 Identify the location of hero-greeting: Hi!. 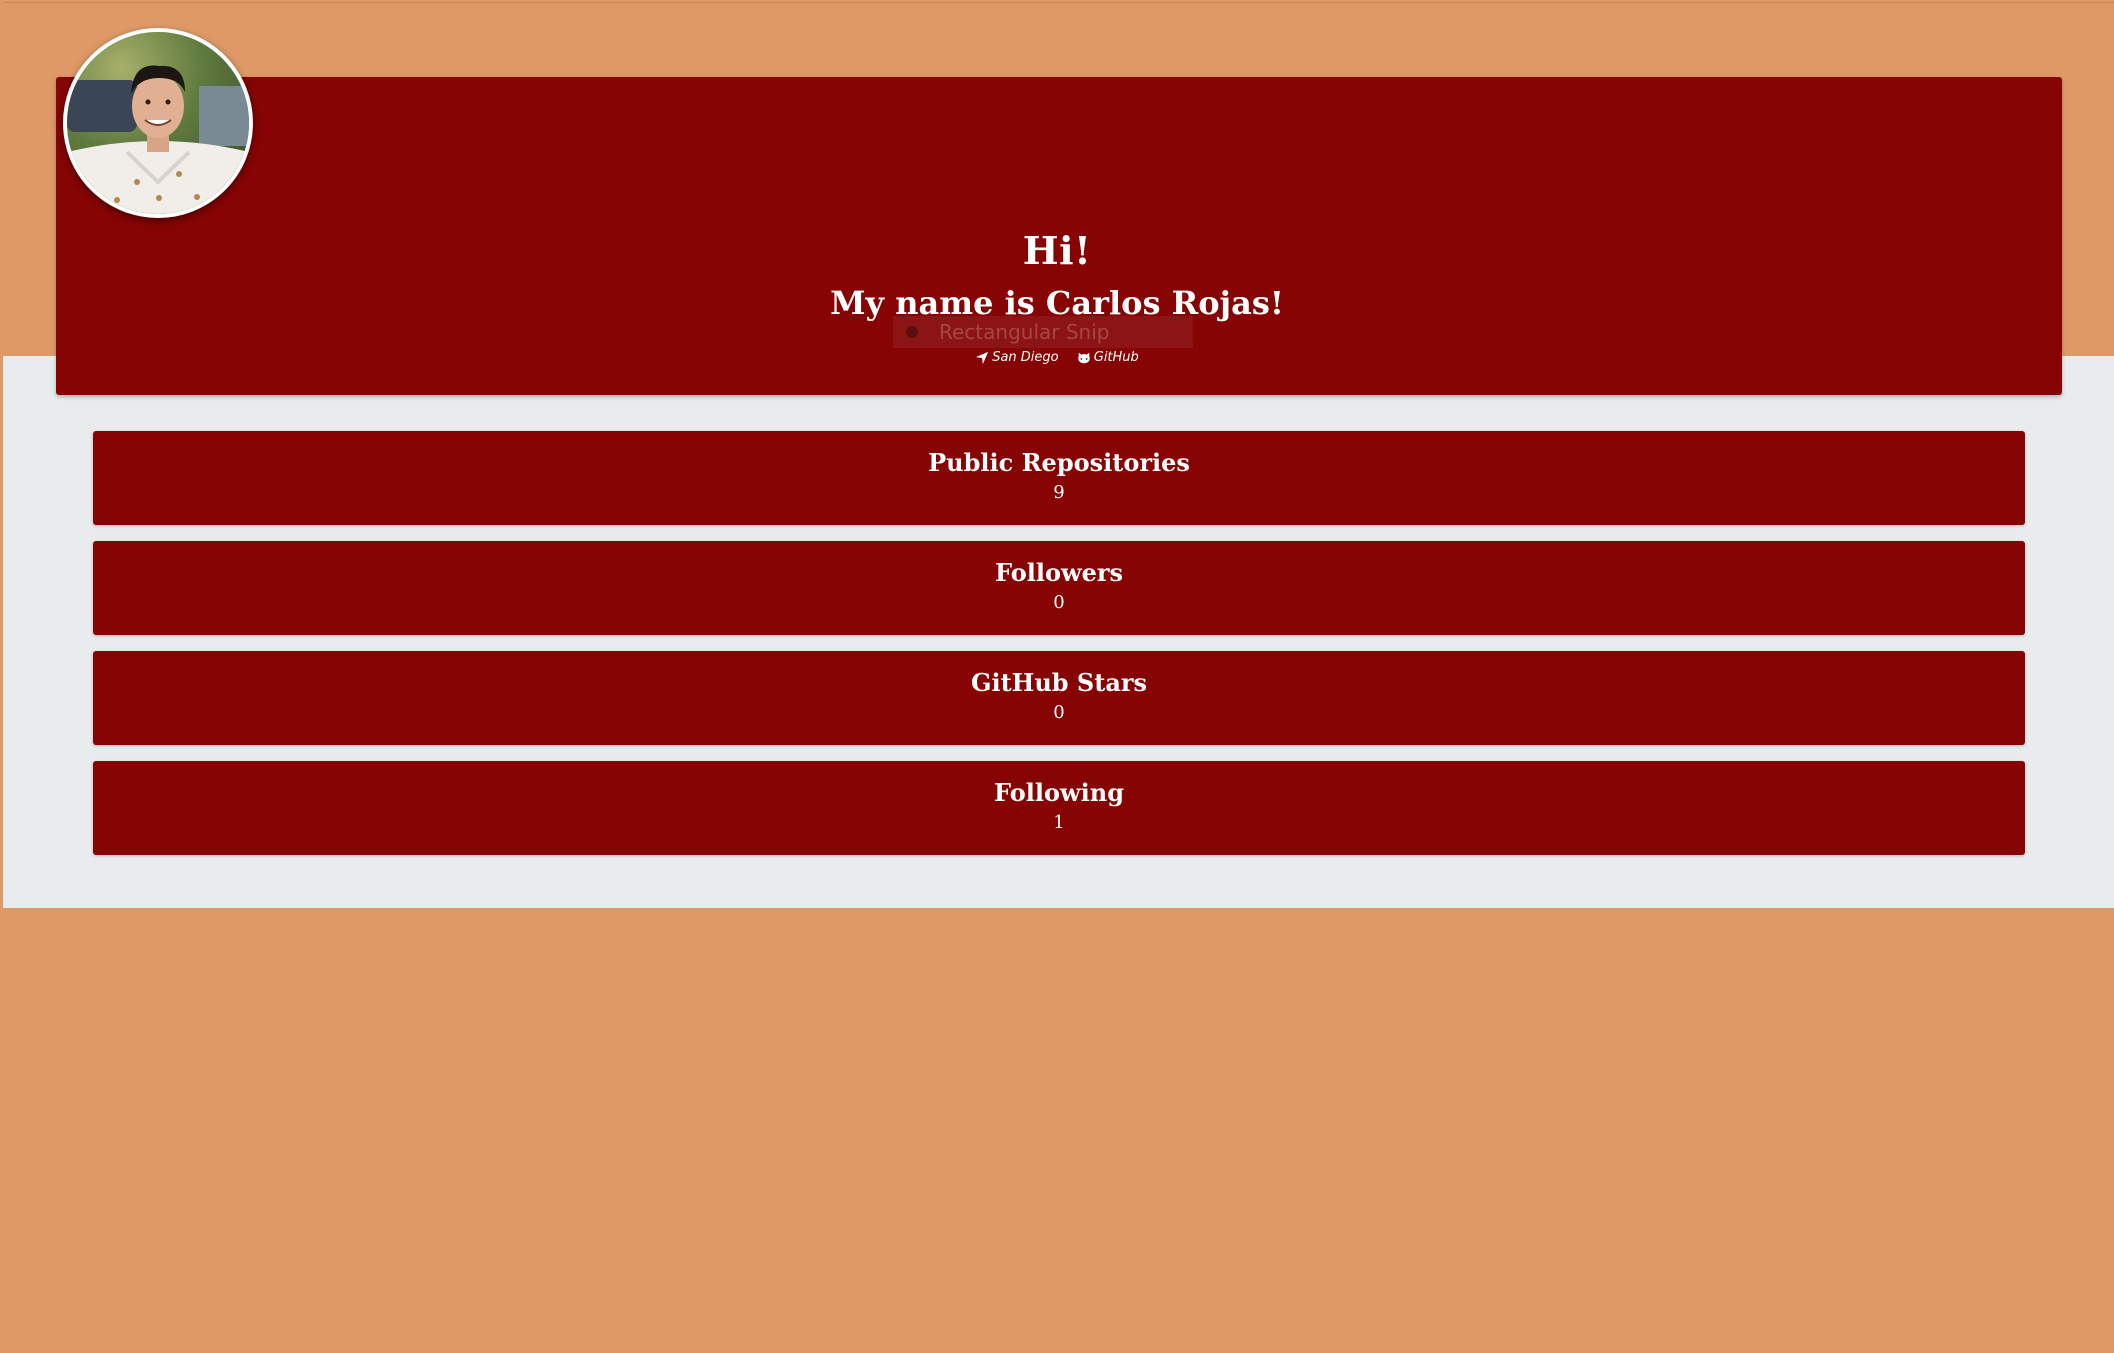
(1057, 250).